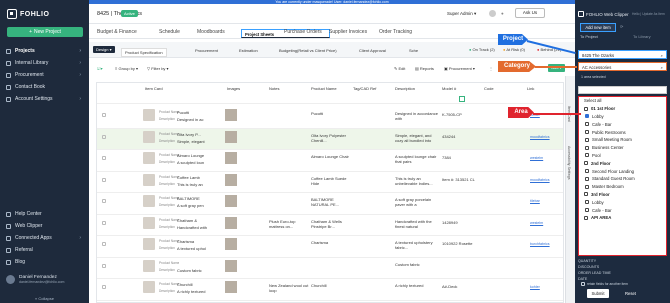  Describe the element at coordinates (569, 163) in the screenshot. I see `accessibility-settings-rail-tab: Accessibility Settings` at that location.